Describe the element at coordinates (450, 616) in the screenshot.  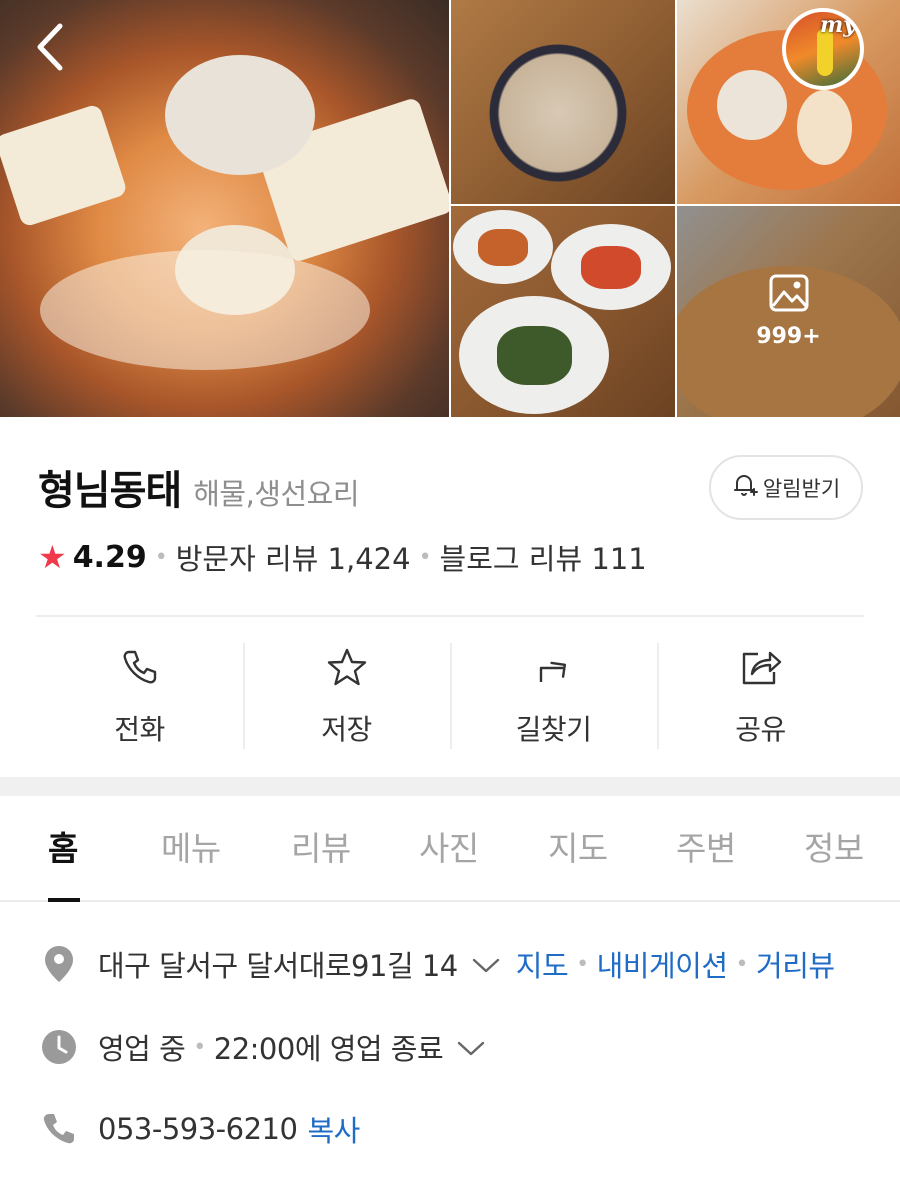
I see `divider` at that location.